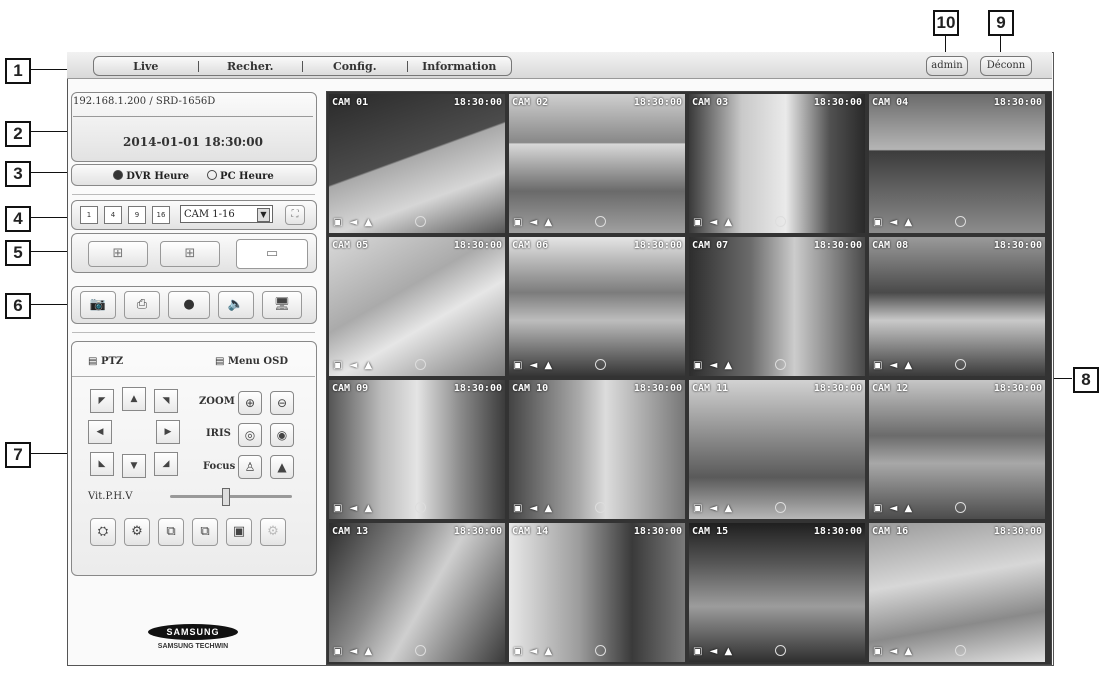 Image resolution: width=1103 pixels, height=673 pixels. I want to click on callout-3: 3, so click(18, 174).